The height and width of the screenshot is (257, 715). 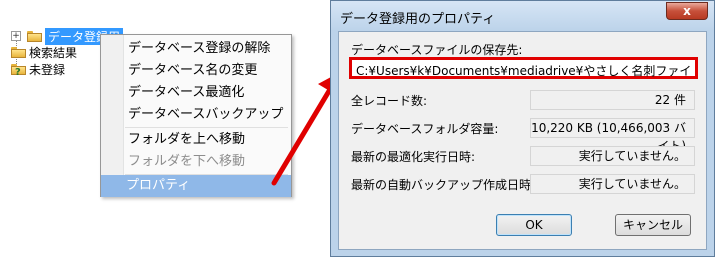 I want to click on tree-expander: +, so click(x=16, y=36).